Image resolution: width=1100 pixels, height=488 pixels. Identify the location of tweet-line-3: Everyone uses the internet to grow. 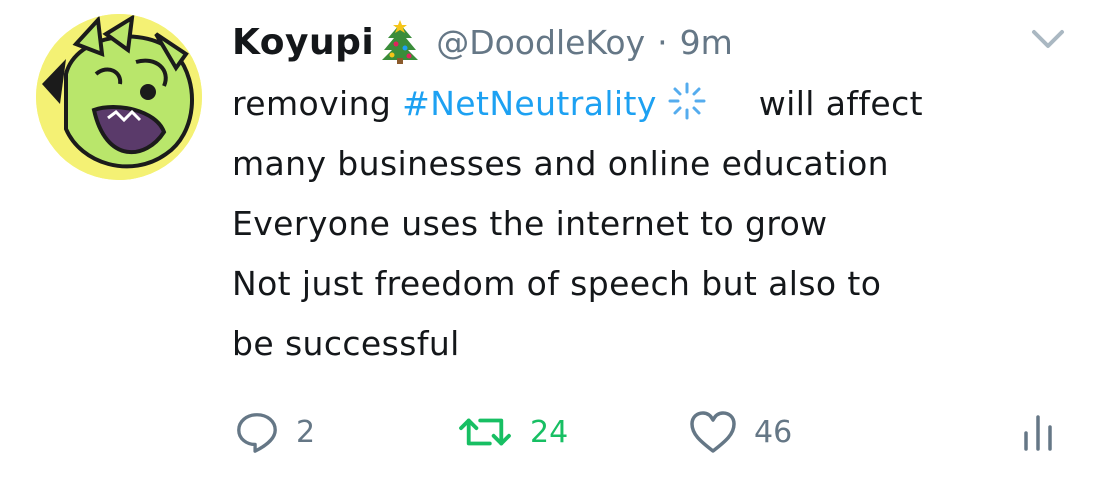
(530, 223).